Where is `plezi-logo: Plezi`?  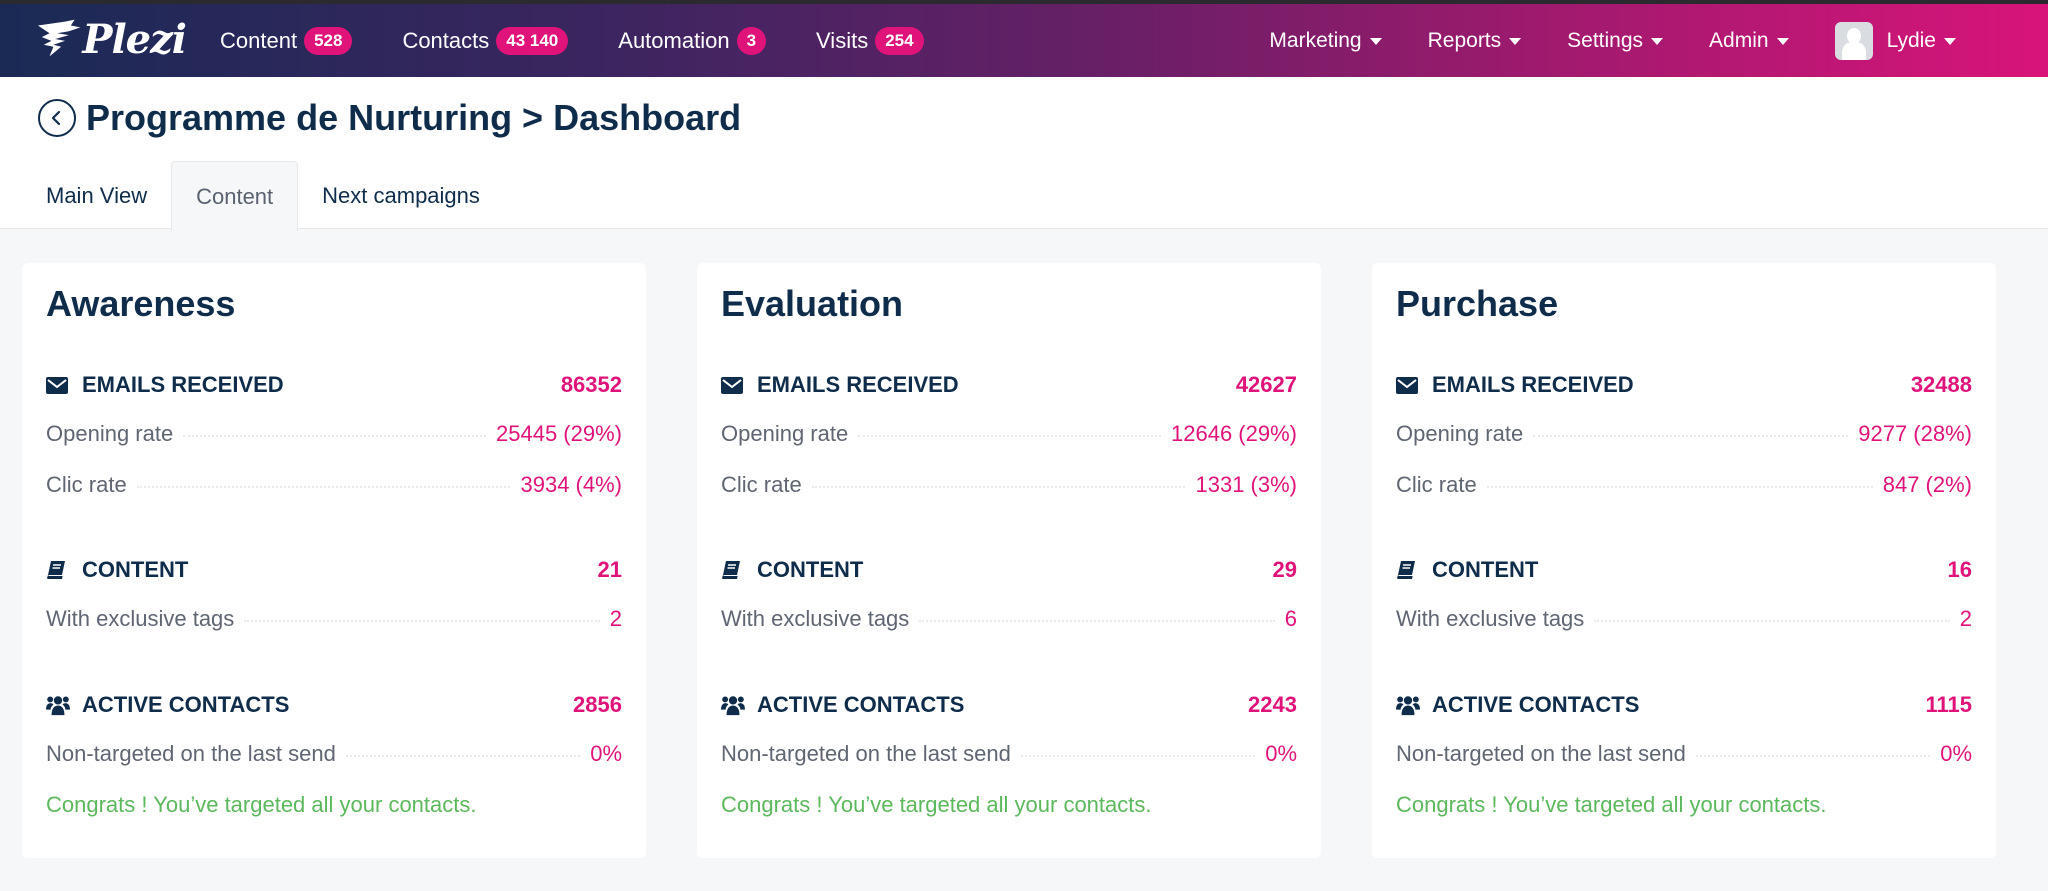 plezi-logo: Plezi is located at coordinates (111, 39).